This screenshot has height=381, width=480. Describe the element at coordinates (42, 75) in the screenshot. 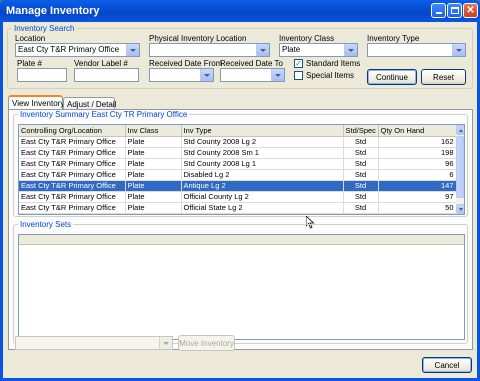

I see `plate-number-input` at that location.